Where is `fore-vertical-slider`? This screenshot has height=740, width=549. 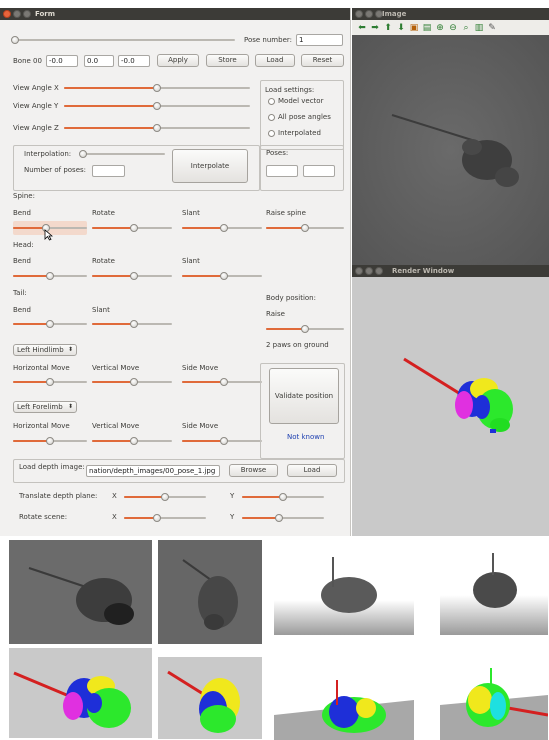 fore-vertical-slider is located at coordinates (132, 441).